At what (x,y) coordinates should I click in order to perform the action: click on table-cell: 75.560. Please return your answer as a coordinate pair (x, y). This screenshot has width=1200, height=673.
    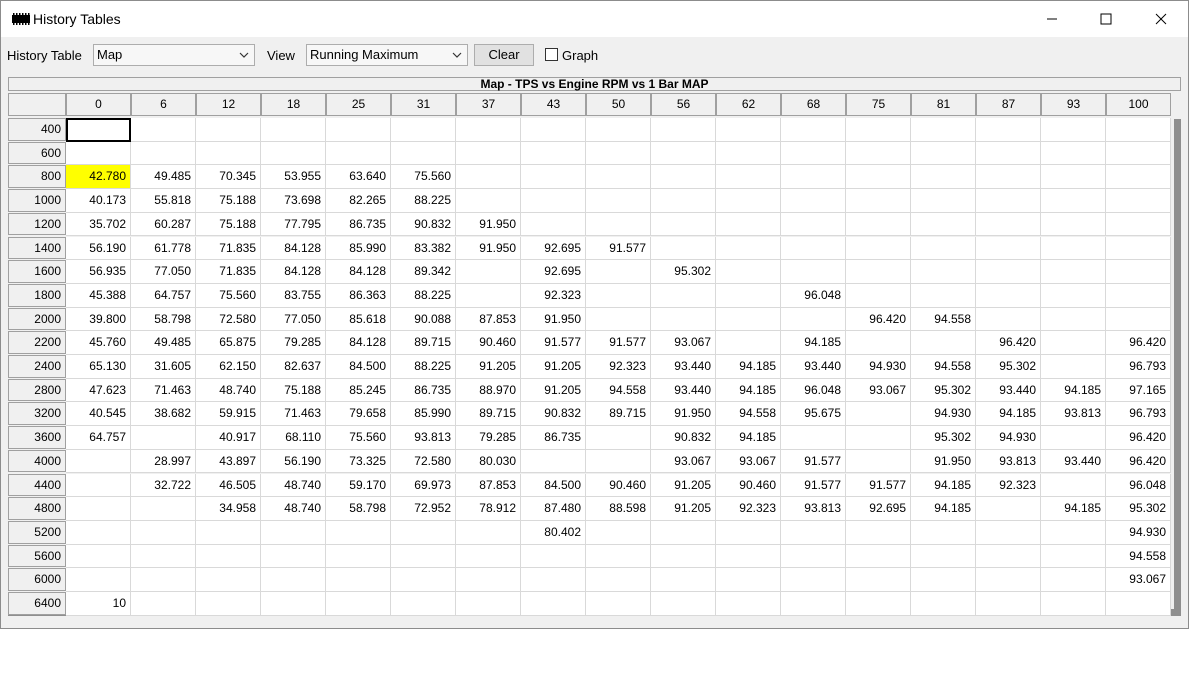
    Looking at the image, I should click on (423, 177).